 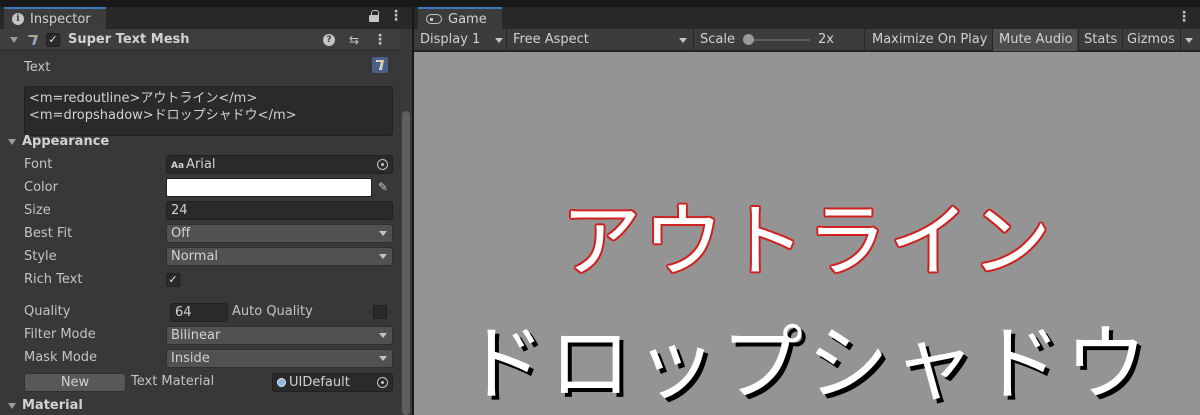 What do you see at coordinates (40, 256) in the screenshot?
I see `style-label: Style` at bounding box center [40, 256].